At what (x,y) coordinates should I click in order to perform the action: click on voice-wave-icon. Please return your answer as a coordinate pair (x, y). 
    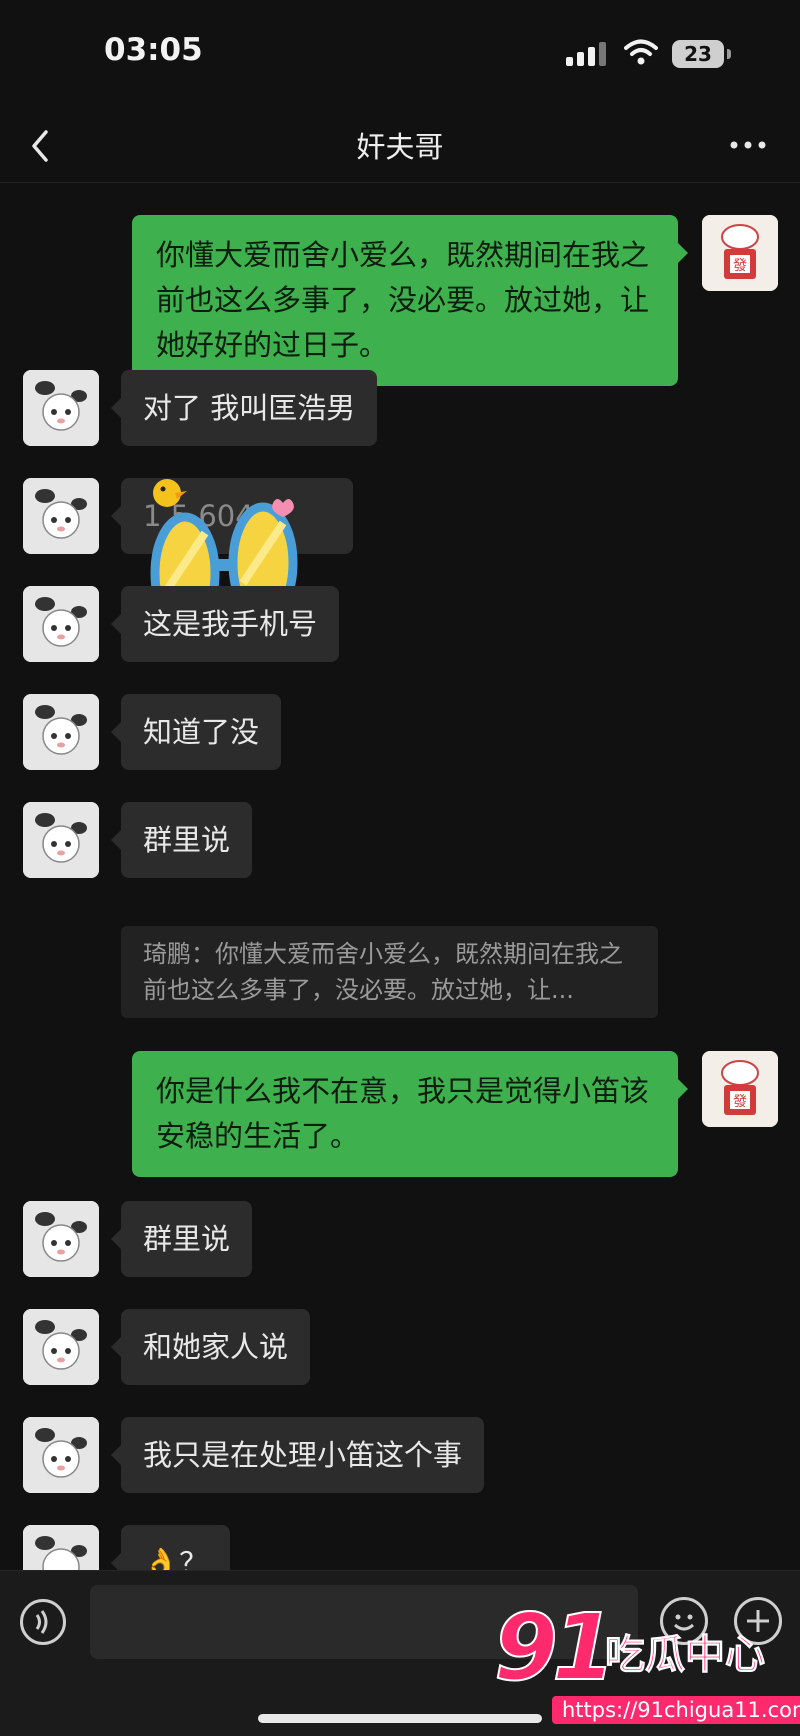
    Looking at the image, I should click on (41, 1622).